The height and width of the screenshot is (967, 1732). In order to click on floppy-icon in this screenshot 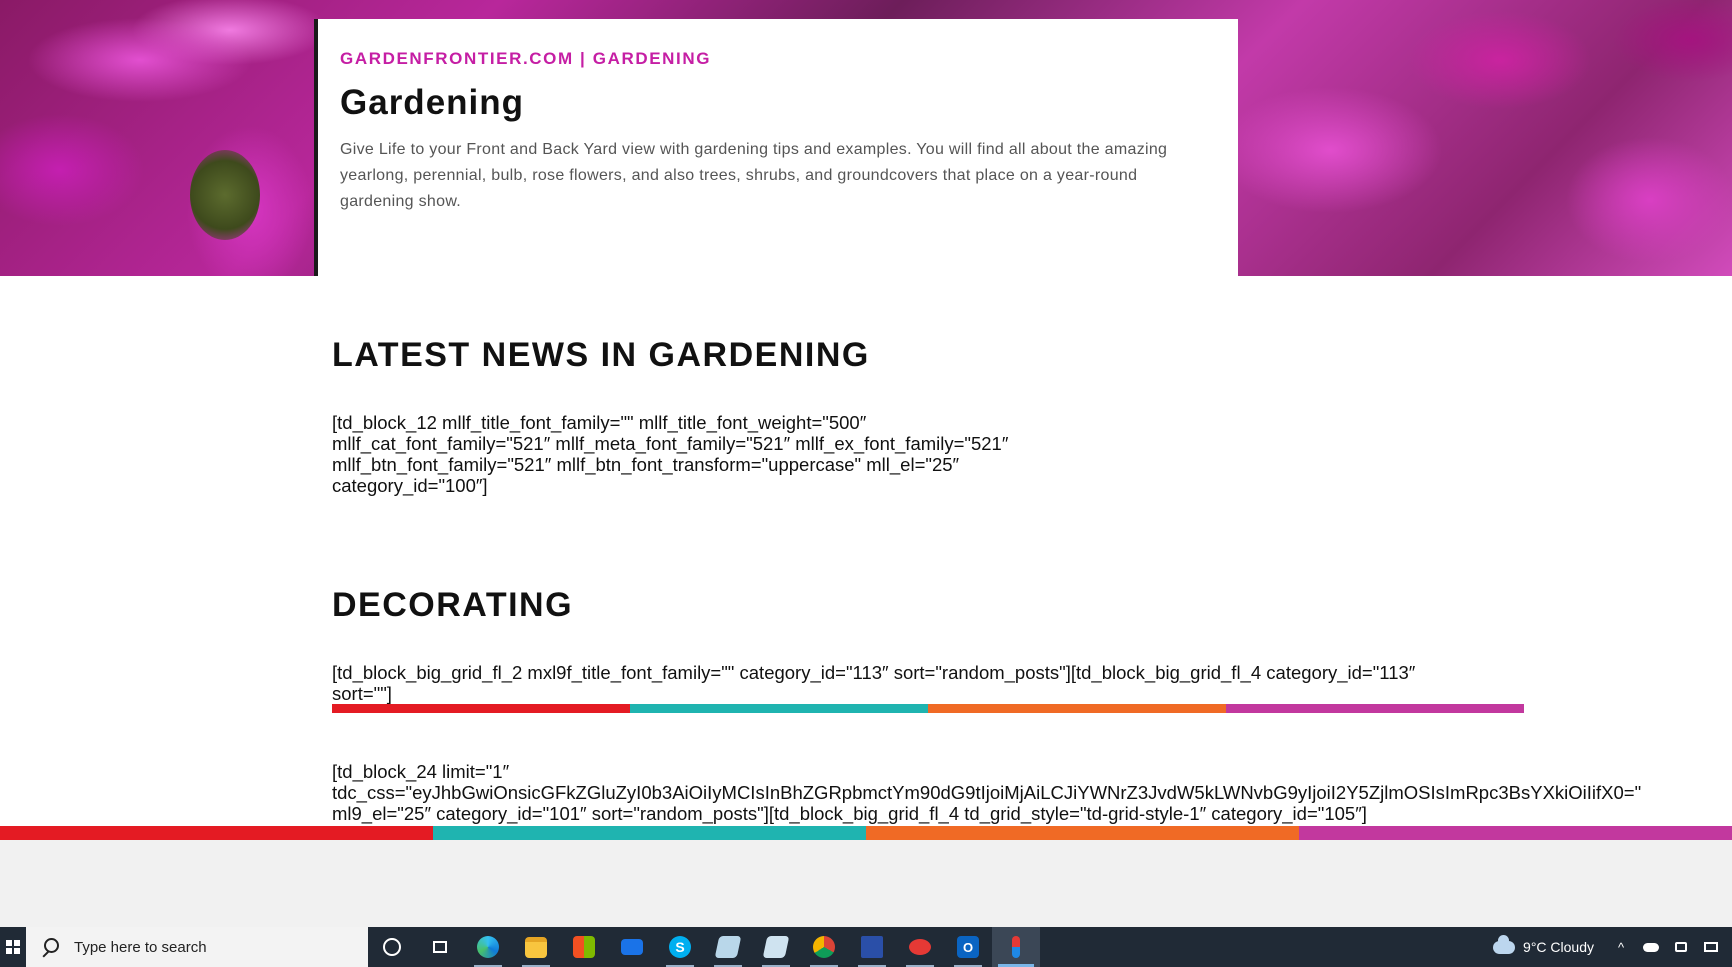, I will do `click(872, 947)`.